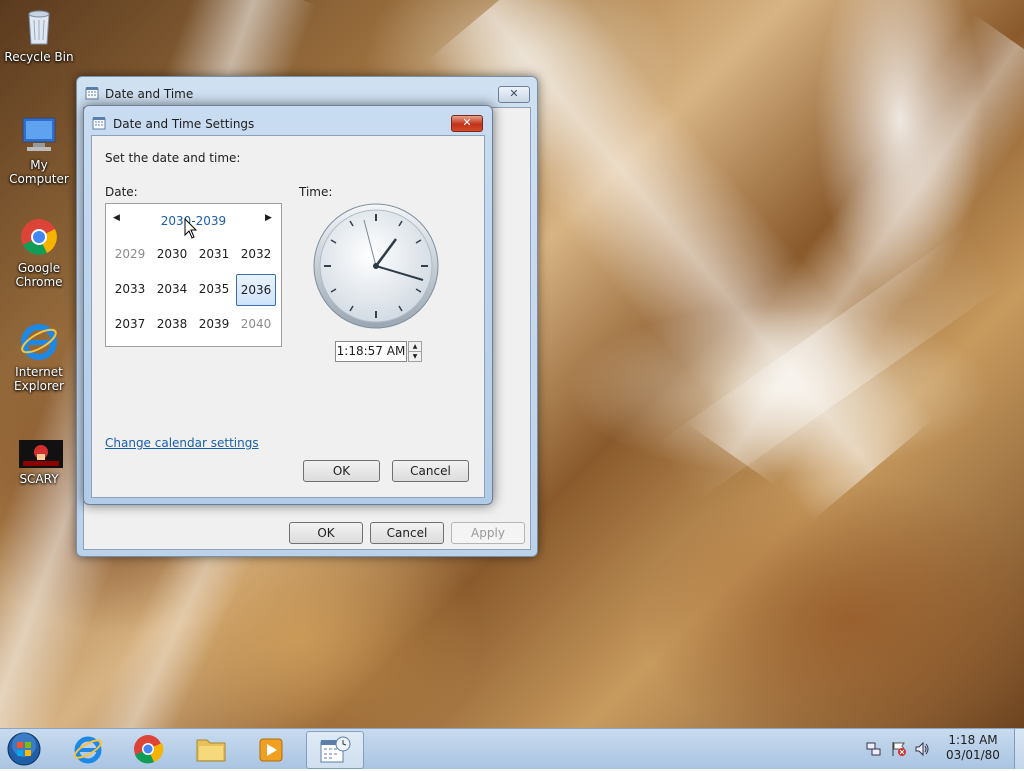 This screenshot has width=1024, height=771. I want to click on date-time-settings-icon, so click(99, 124).